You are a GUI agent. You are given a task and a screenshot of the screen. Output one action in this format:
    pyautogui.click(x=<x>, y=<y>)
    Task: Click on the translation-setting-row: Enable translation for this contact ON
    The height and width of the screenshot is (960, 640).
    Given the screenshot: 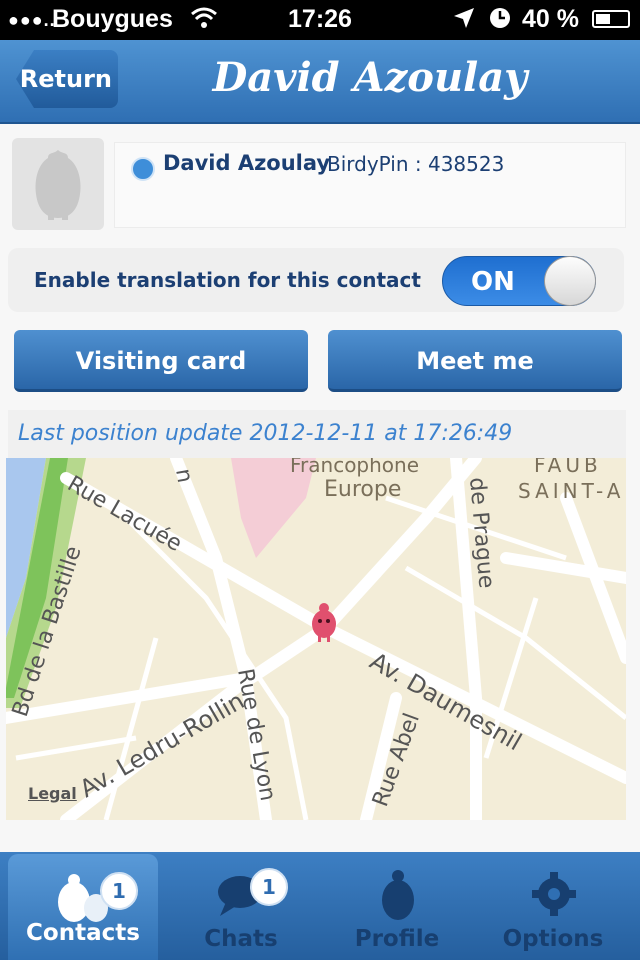 What is the action you would take?
    pyautogui.click(x=316, y=280)
    